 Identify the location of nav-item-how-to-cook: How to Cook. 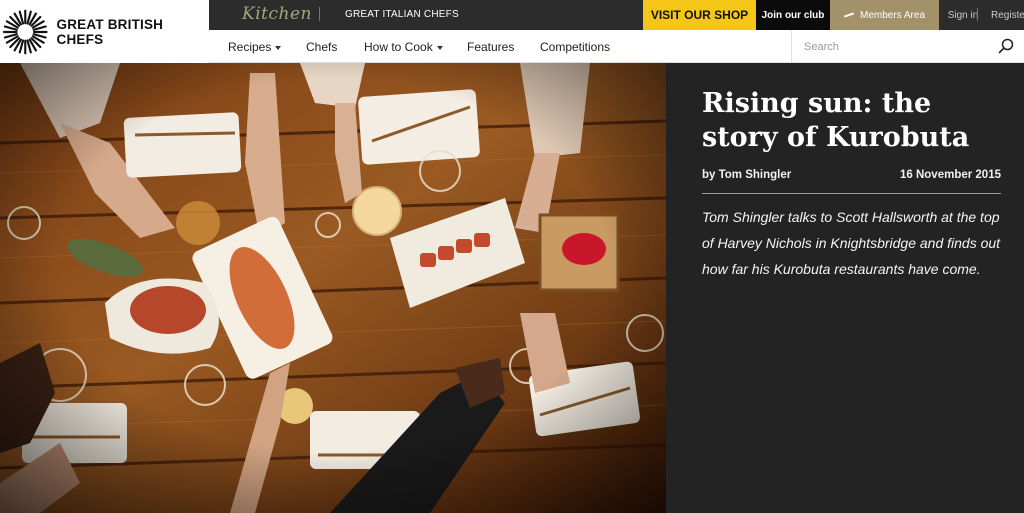
(403, 47).